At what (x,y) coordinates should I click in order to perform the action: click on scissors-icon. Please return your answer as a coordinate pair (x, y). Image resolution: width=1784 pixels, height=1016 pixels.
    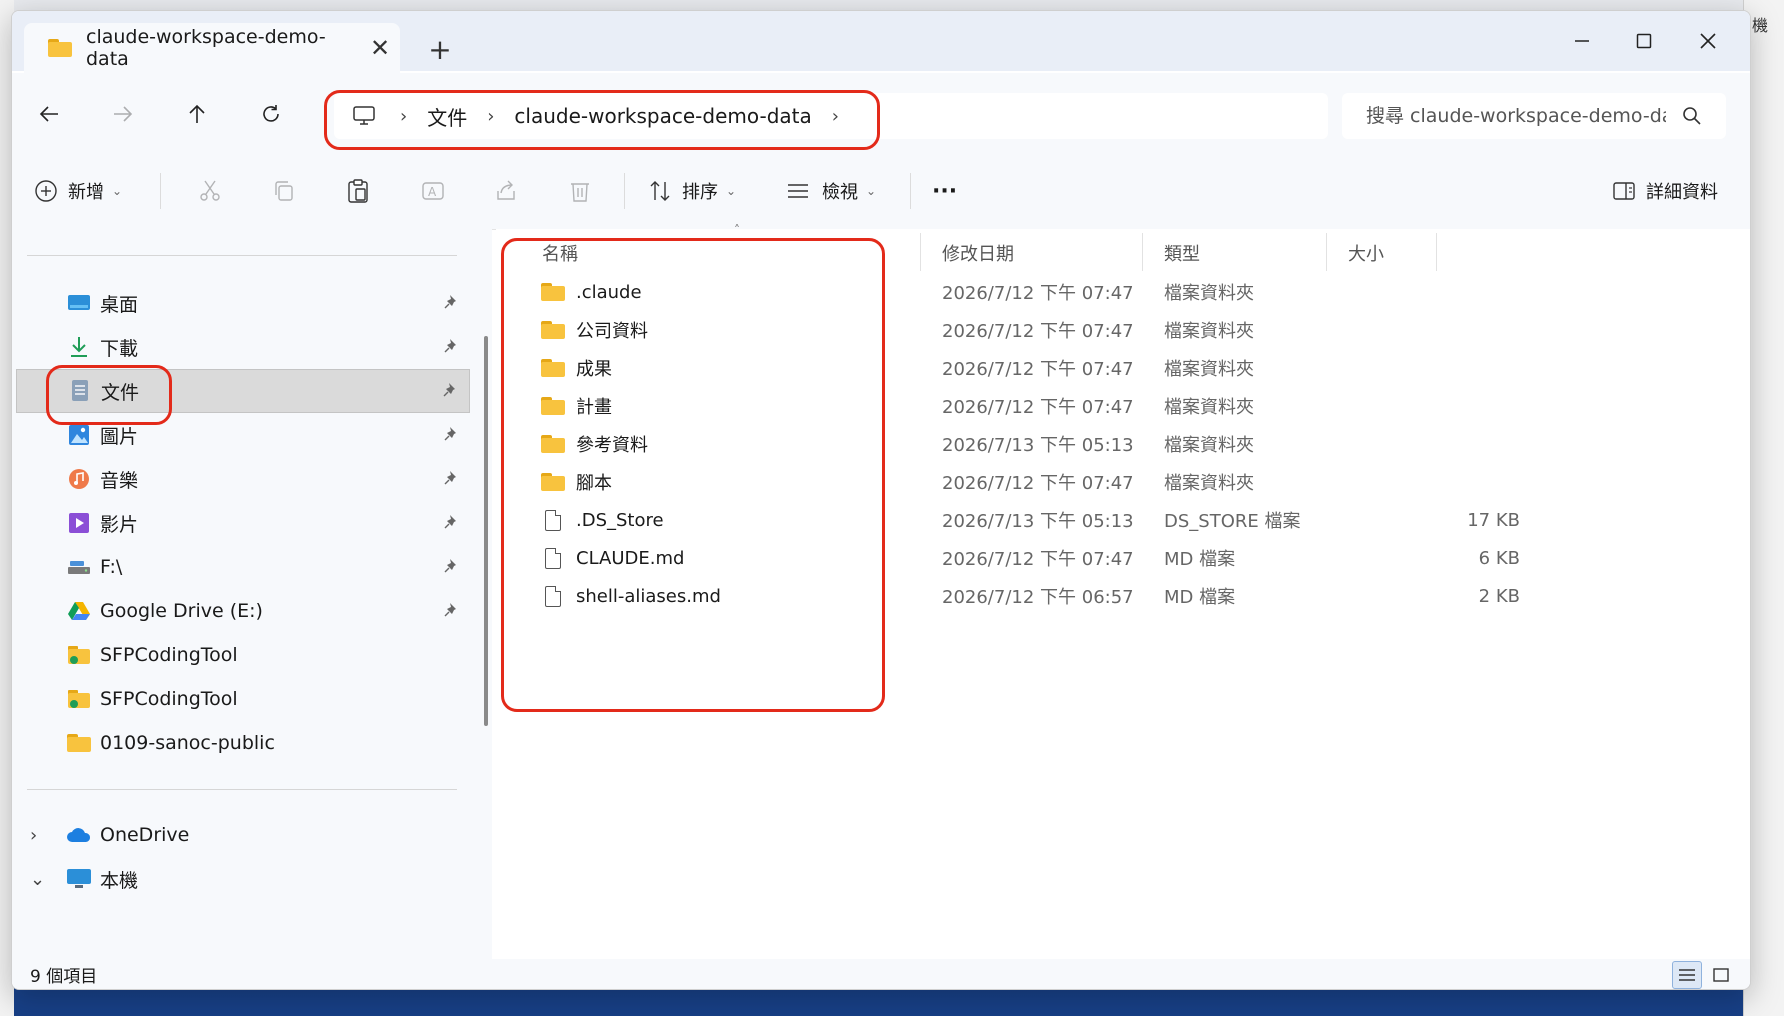
    Looking at the image, I should click on (210, 190).